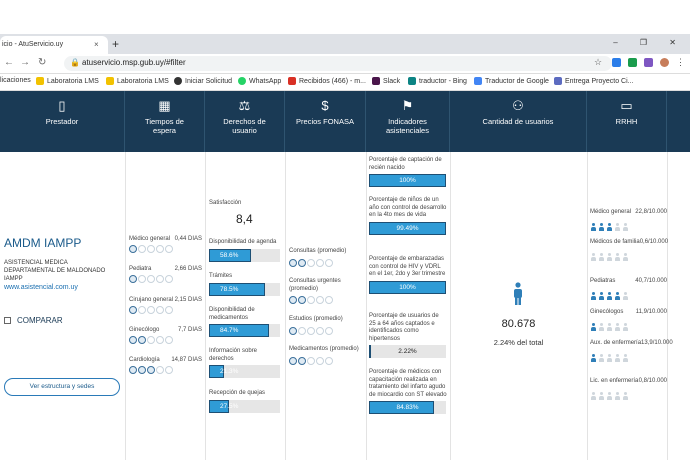 This screenshot has height=460, width=690. What do you see at coordinates (407, 351) in the screenshot?
I see `indicator-bar: 2.22%` at bounding box center [407, 351].